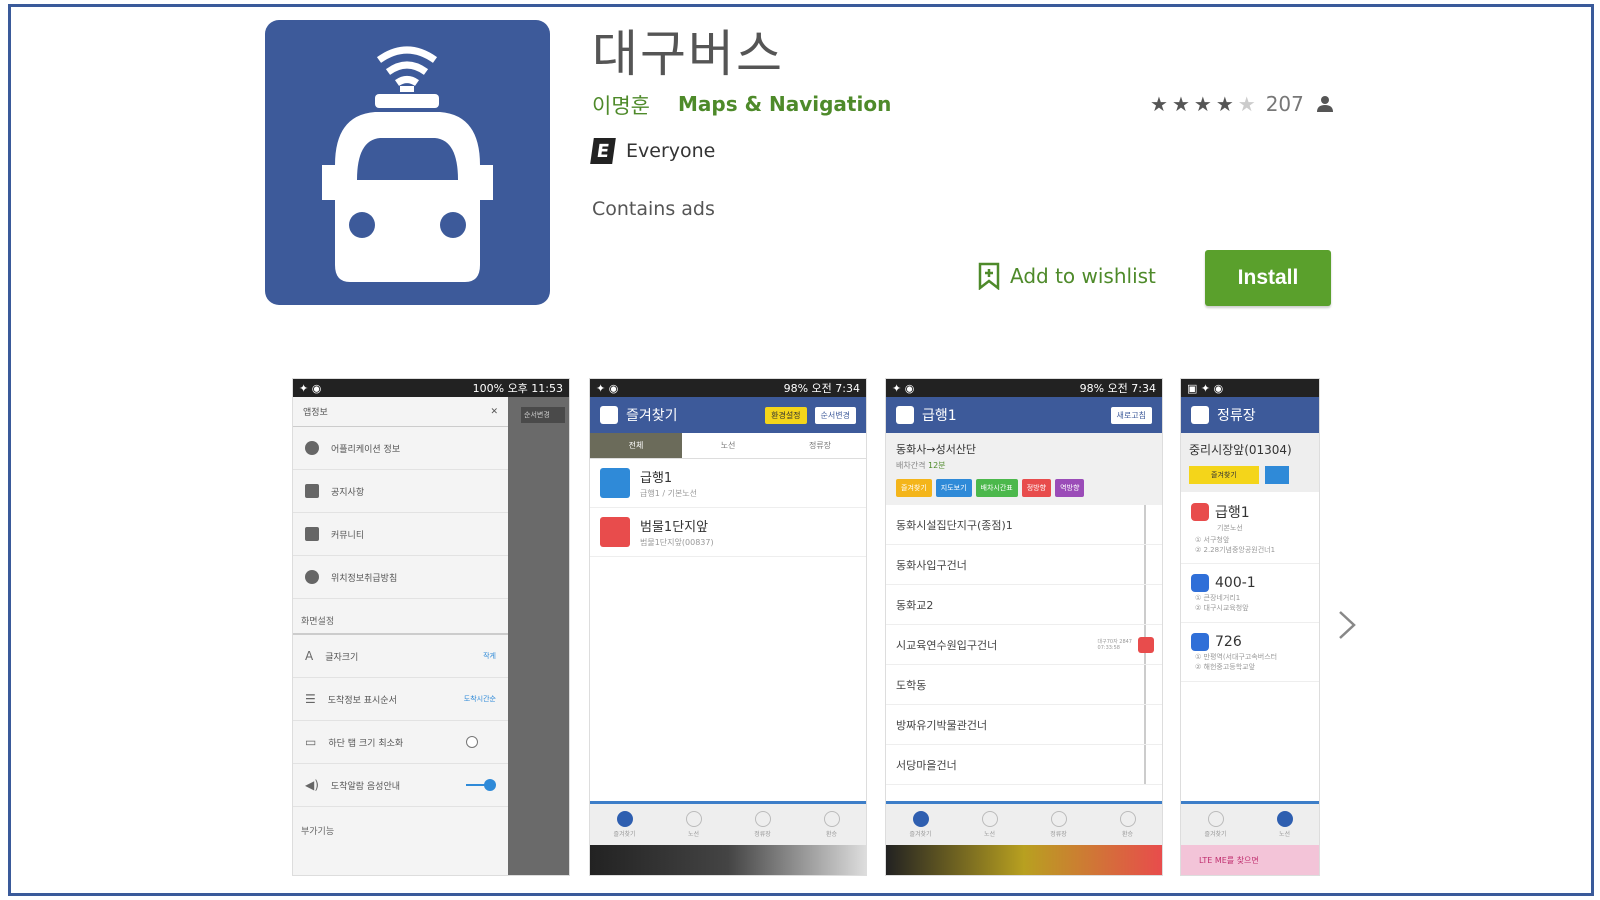 Image resolution: width=1600 pixels, height=900 pixels. Describe the element at coordinates (481, 742) in the screenshot. I see `toggle-off` at that location.